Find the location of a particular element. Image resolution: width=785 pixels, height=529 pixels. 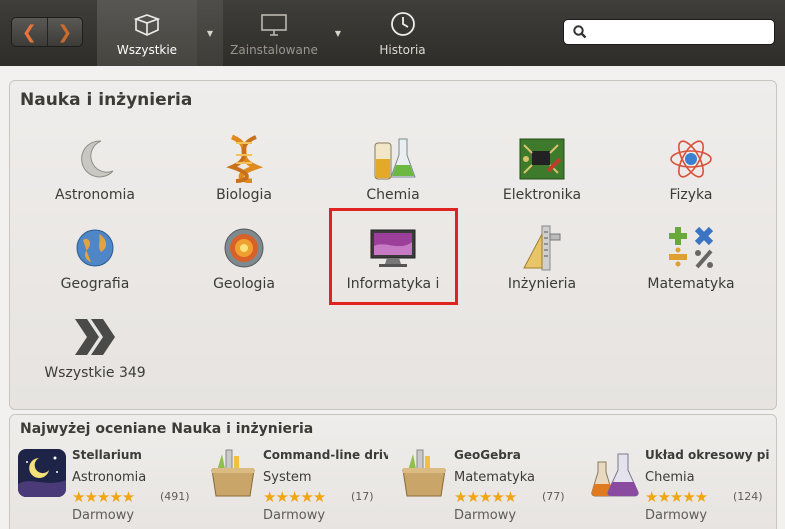

moon-icon is located at coordinates (95, 159).